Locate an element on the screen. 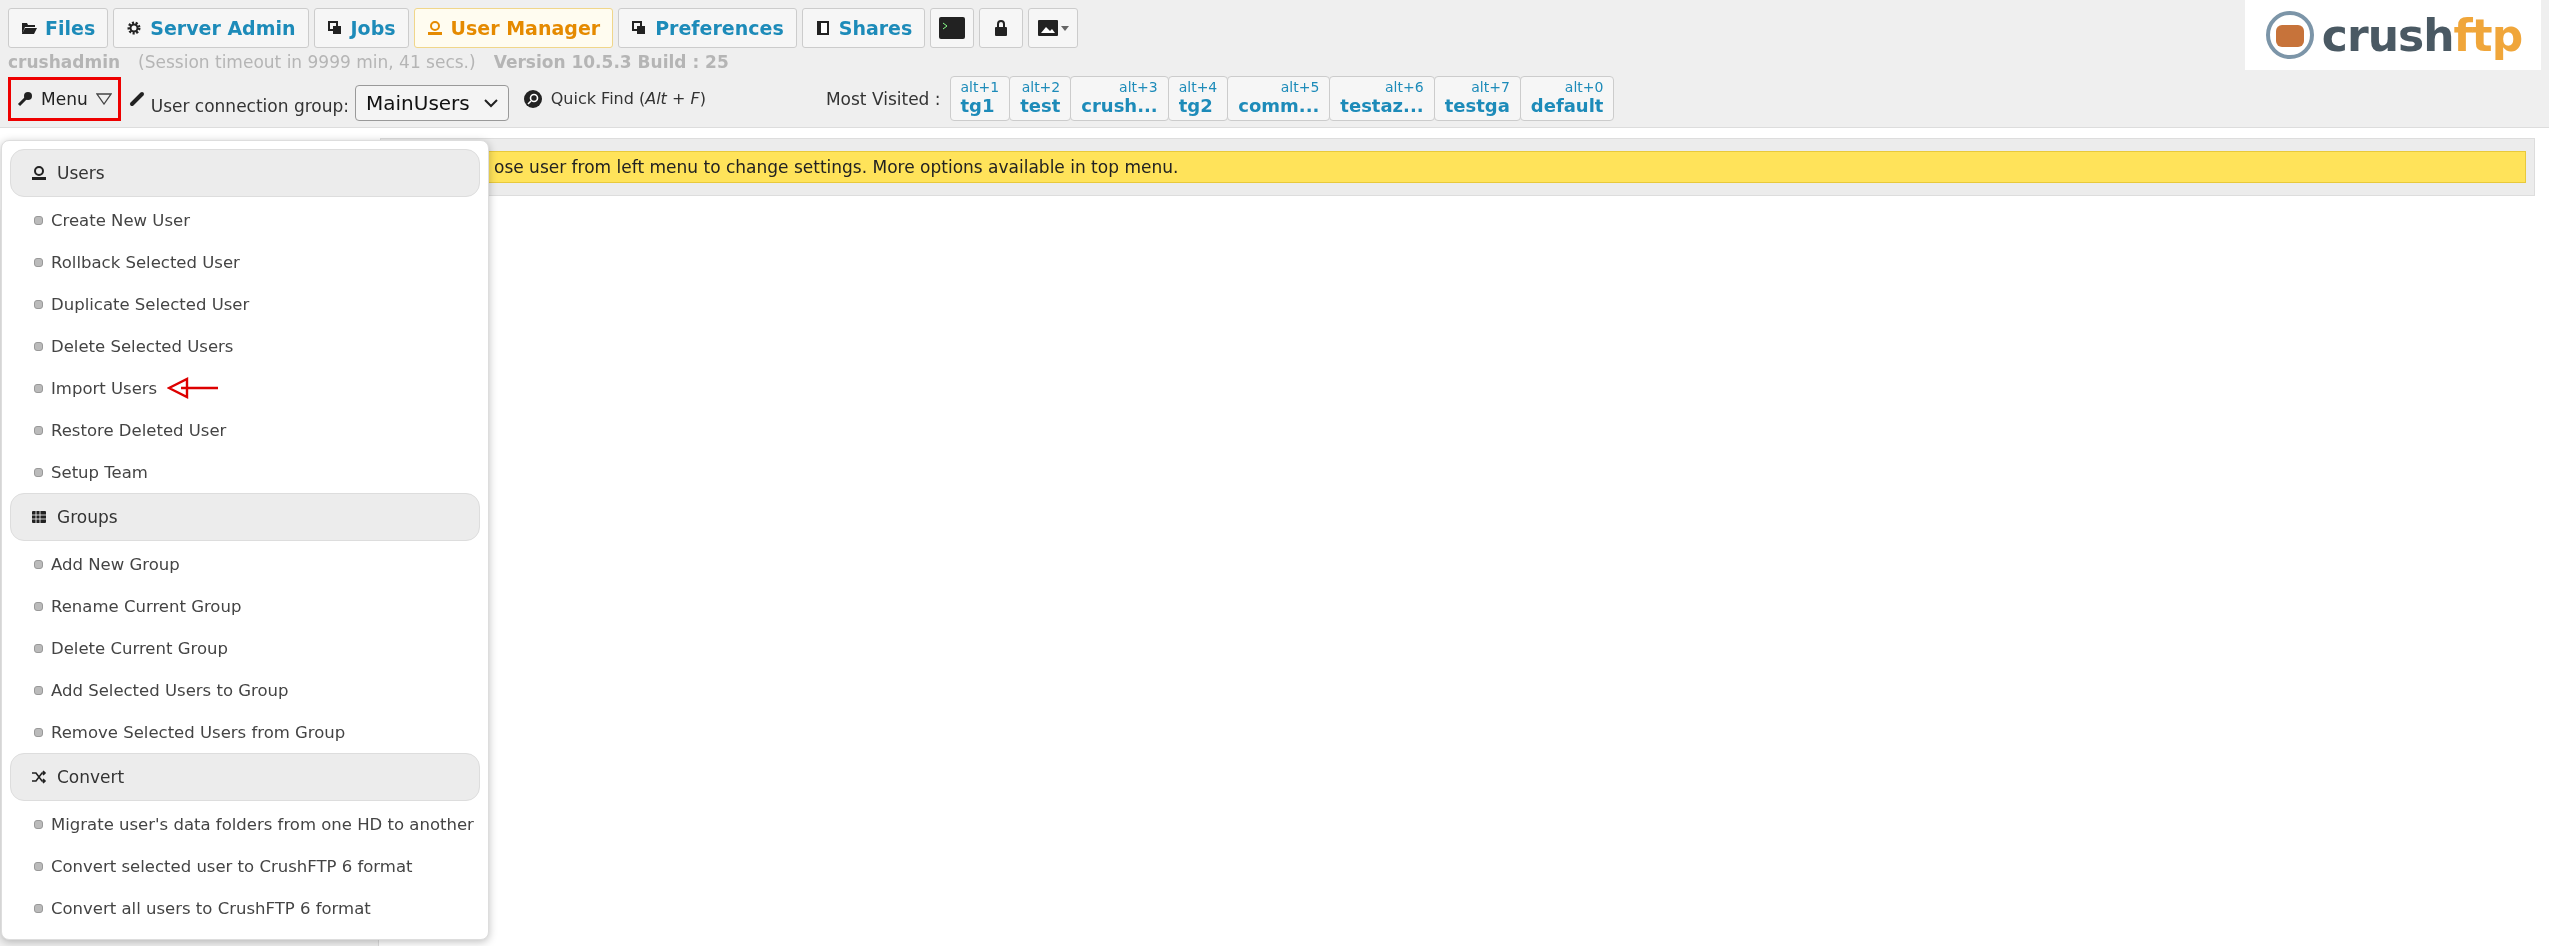 The image size is (2549, 946). image-dropdown-button is located at coordinates (1053, 28).